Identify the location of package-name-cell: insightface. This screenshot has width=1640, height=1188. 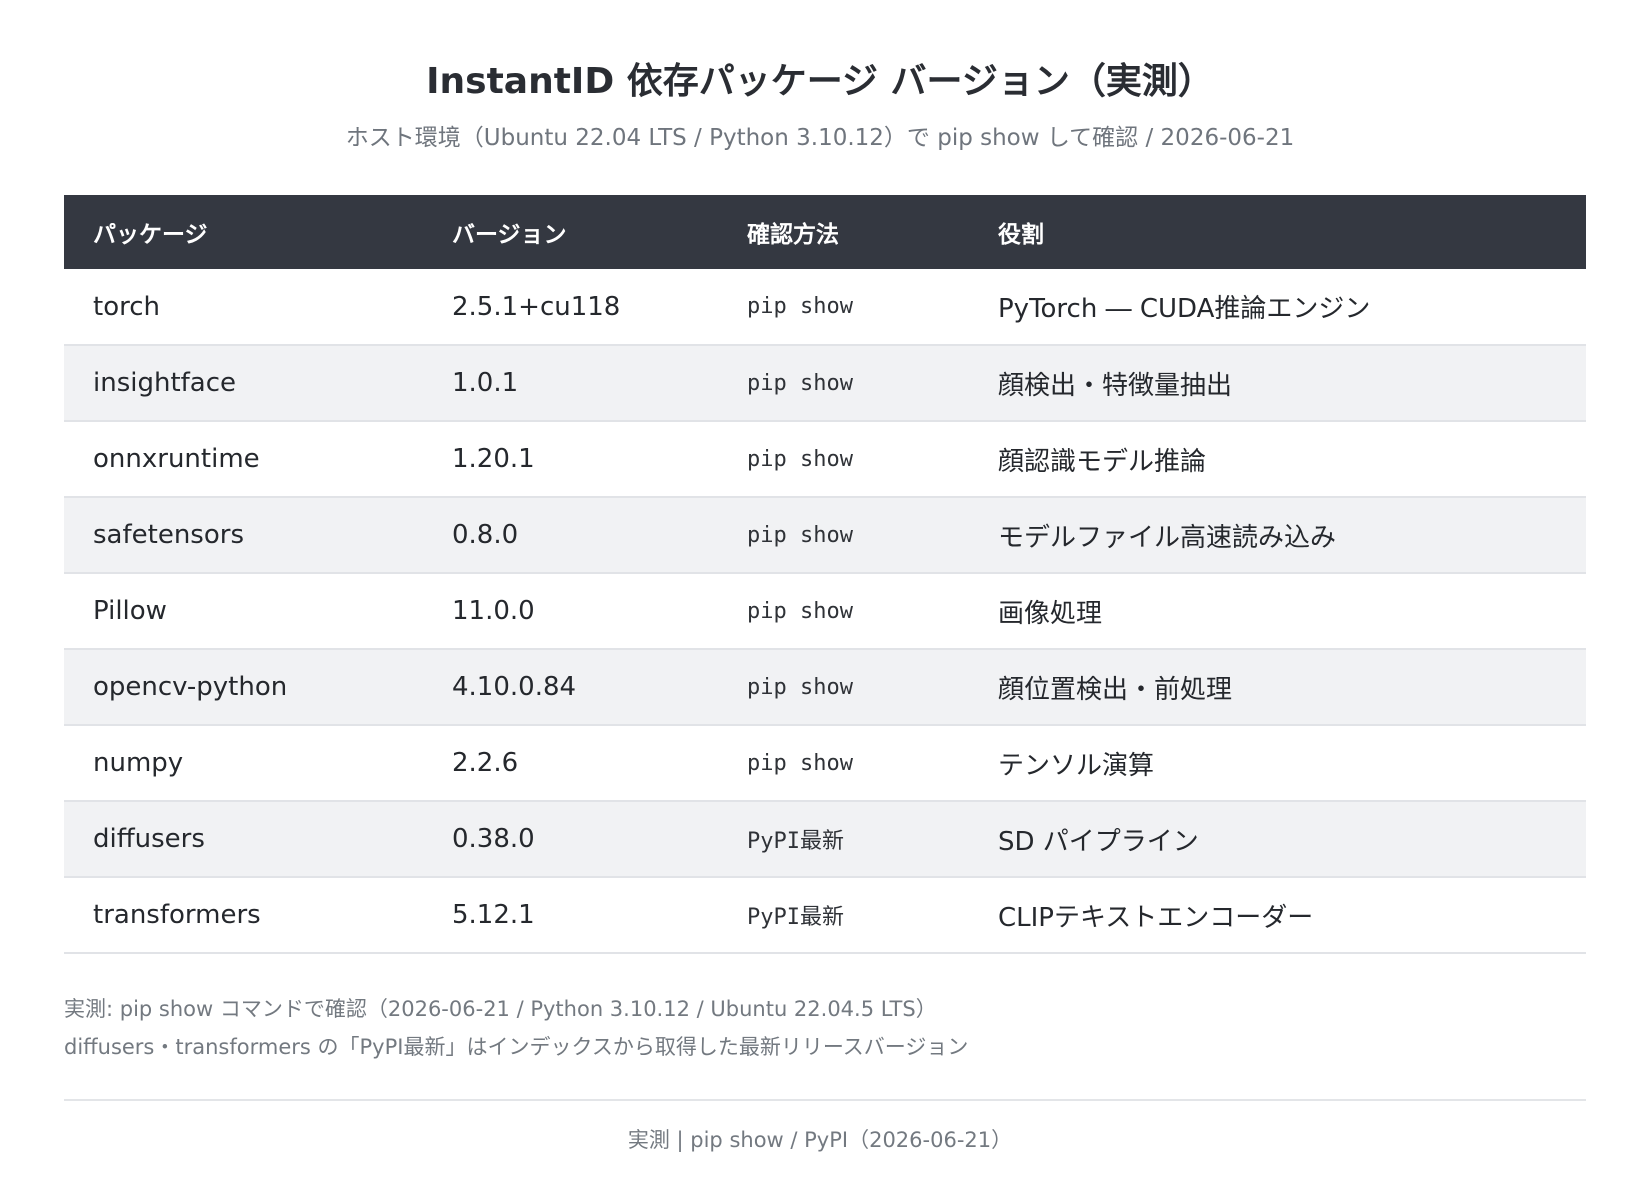
(243, 383).